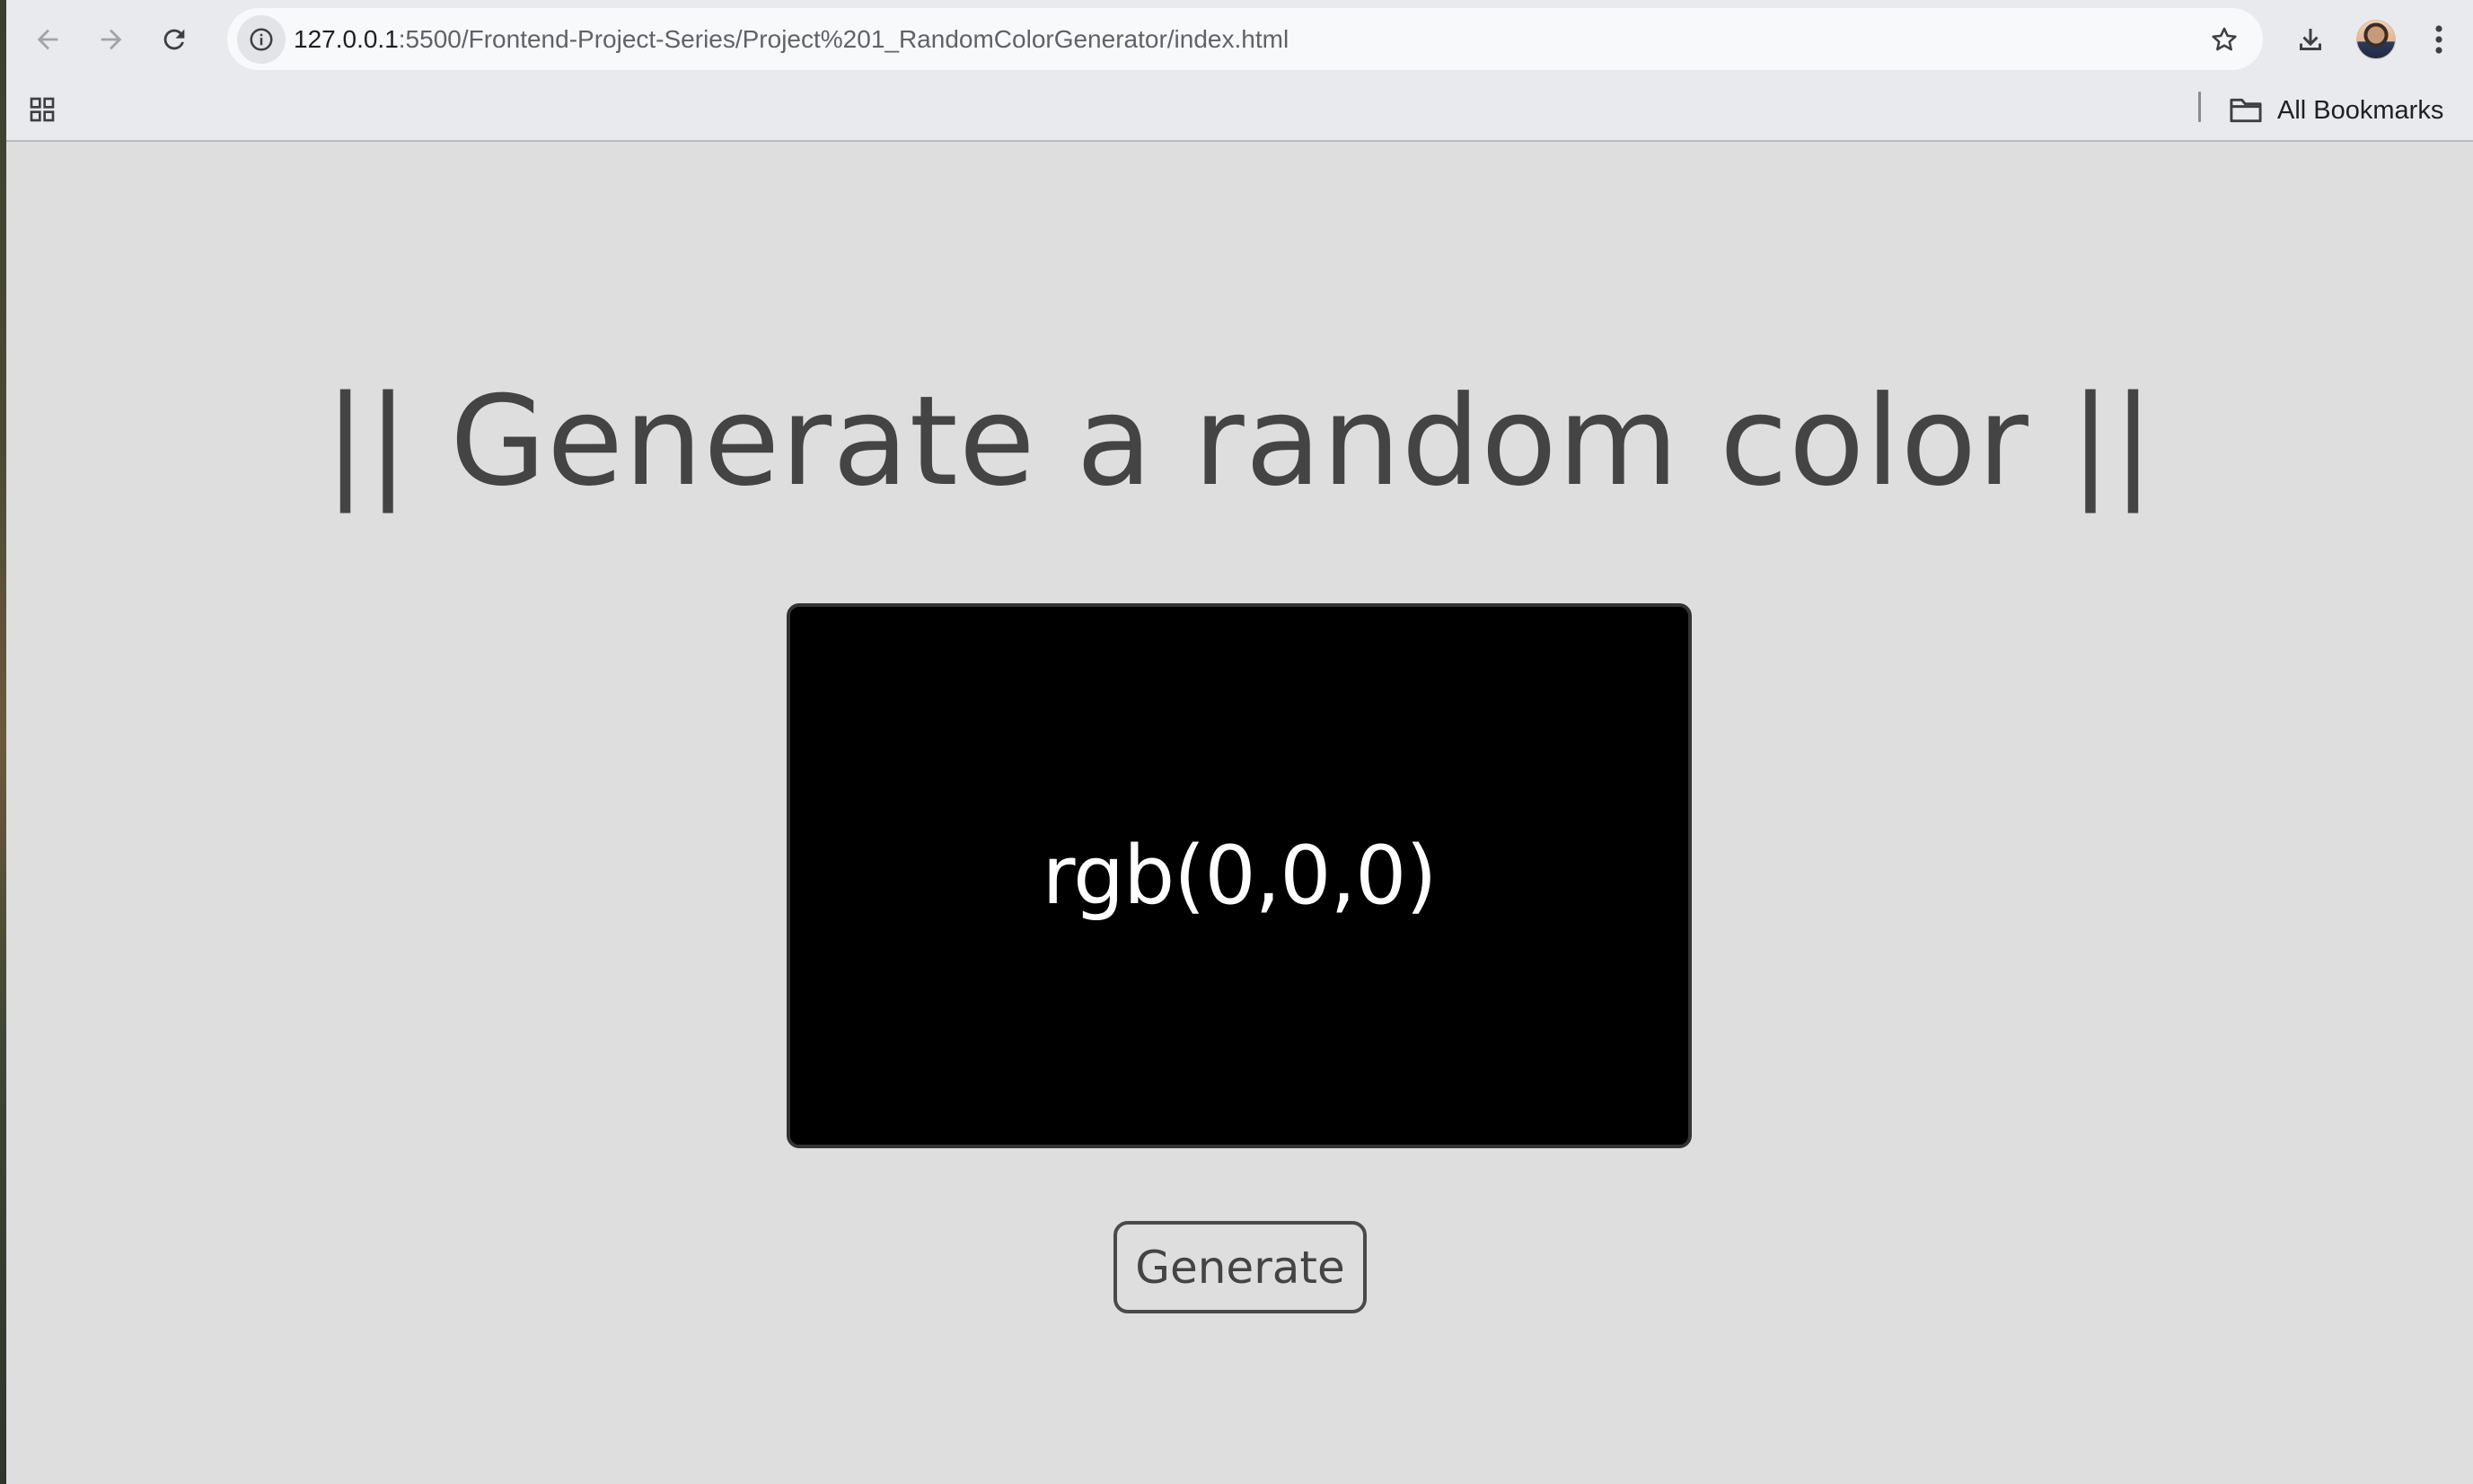 The image size is (2473, 1484). What do you see at coordinates (2360, 110) in the screenshot?
I see `all-bookmarks-label: All Bookmarks` at bounding box center [2360, 110].